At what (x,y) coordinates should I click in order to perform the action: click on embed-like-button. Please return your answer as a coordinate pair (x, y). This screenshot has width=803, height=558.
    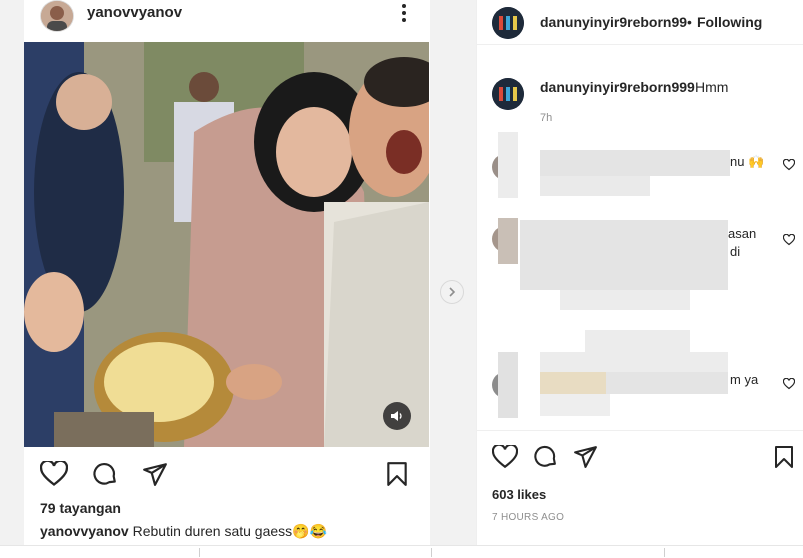
    Looking at the image, I should click on (54, 474).